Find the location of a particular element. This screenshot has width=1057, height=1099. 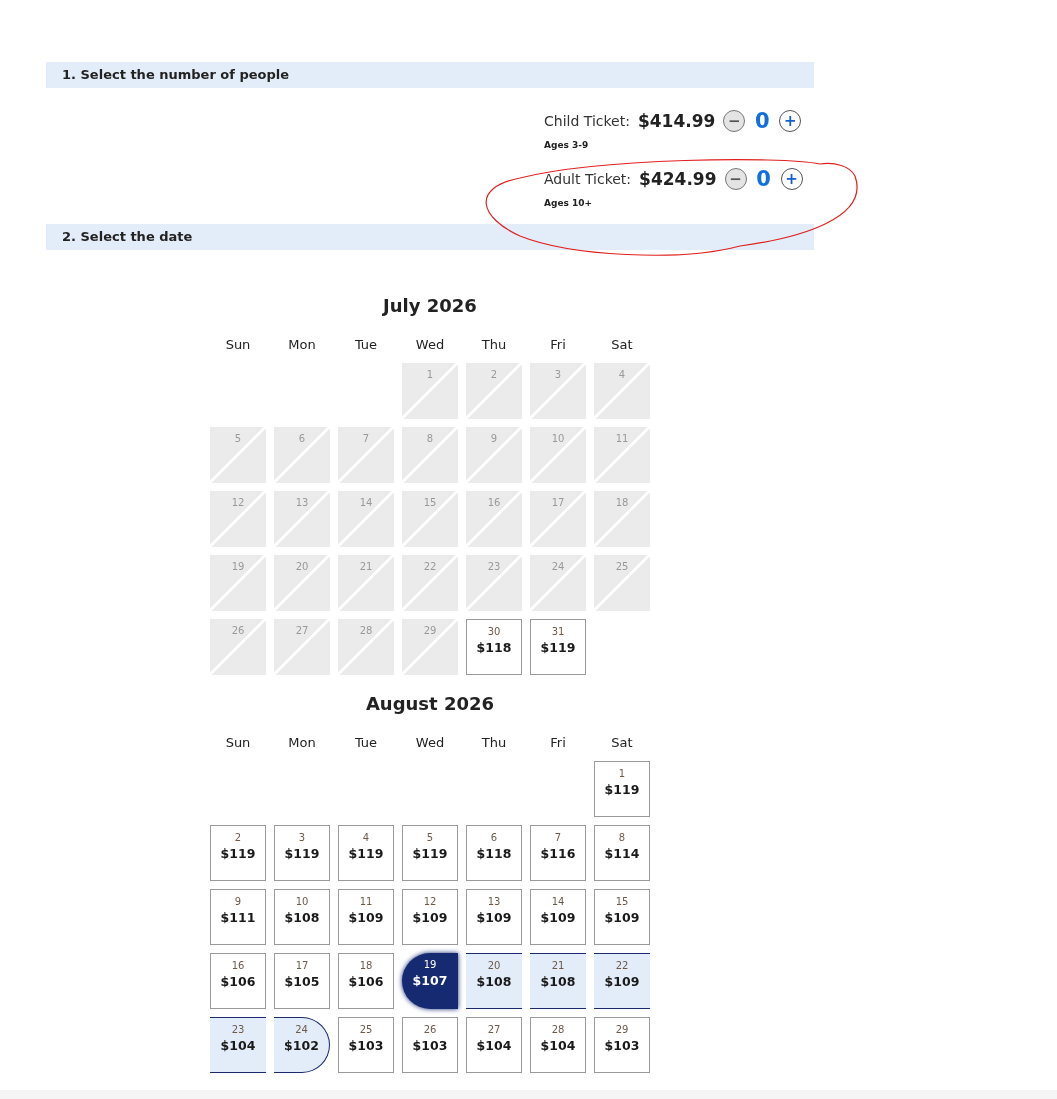

day-cell: 28 $104 is located at coordinates (558, 1045).